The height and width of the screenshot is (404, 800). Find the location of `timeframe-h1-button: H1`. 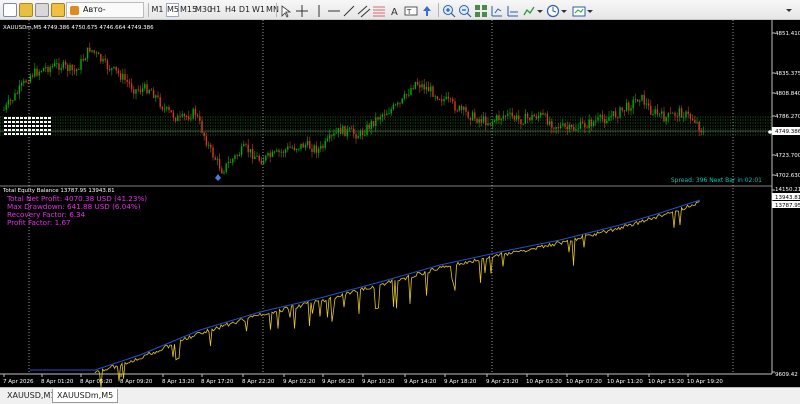

timeframe-h1-button: H1 is located at coordinates (215, 10).